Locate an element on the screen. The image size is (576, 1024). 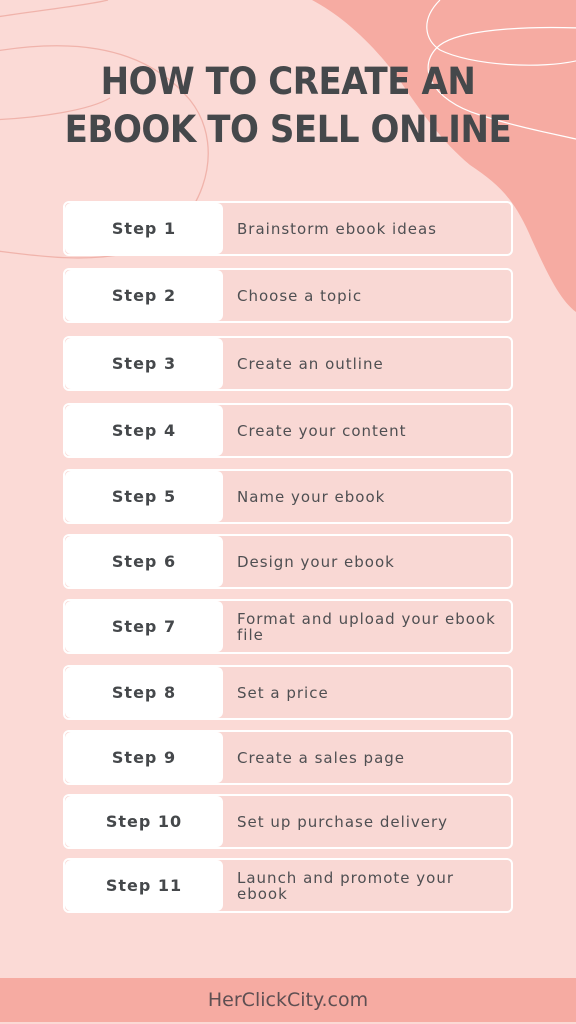
step-text: Set a price is located at coordinates (283, 692).